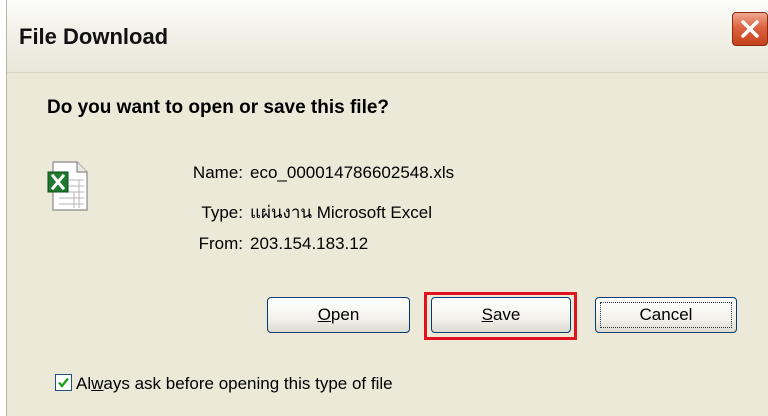  I want to click on always-ask-checkbox, so click(63, 382).